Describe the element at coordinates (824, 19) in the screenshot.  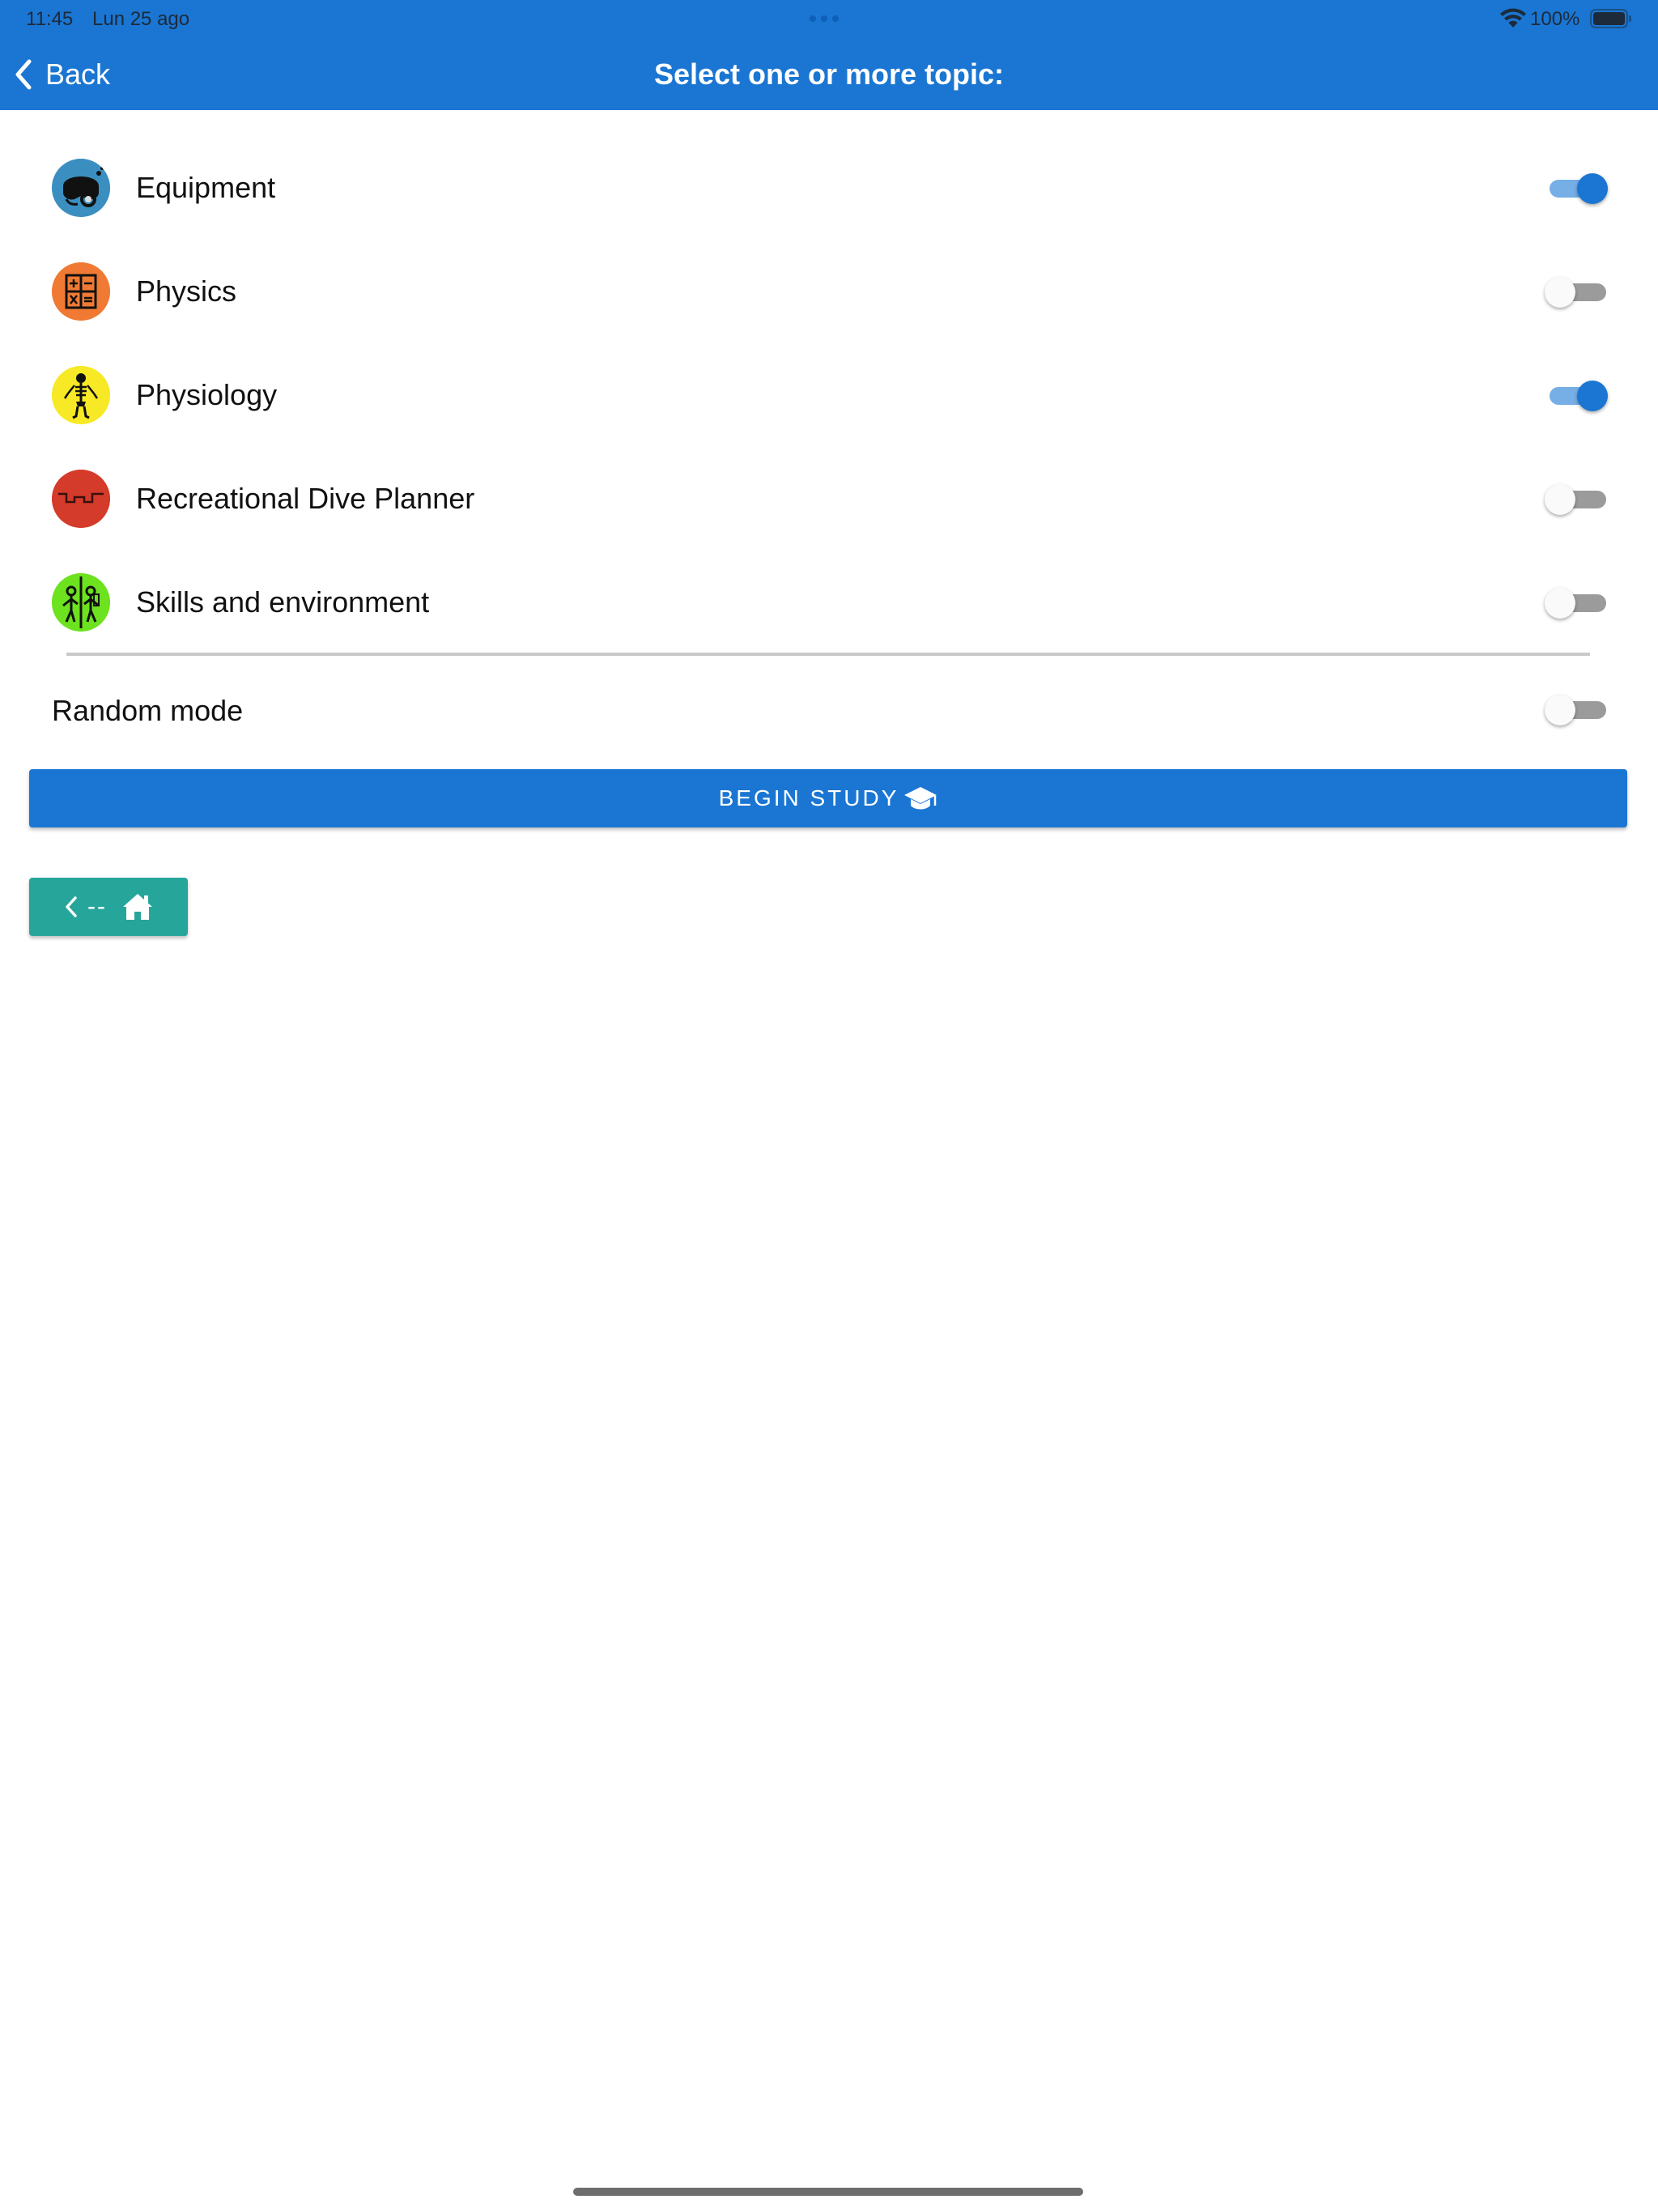
I see `multitasking-dots-icon` at that location.